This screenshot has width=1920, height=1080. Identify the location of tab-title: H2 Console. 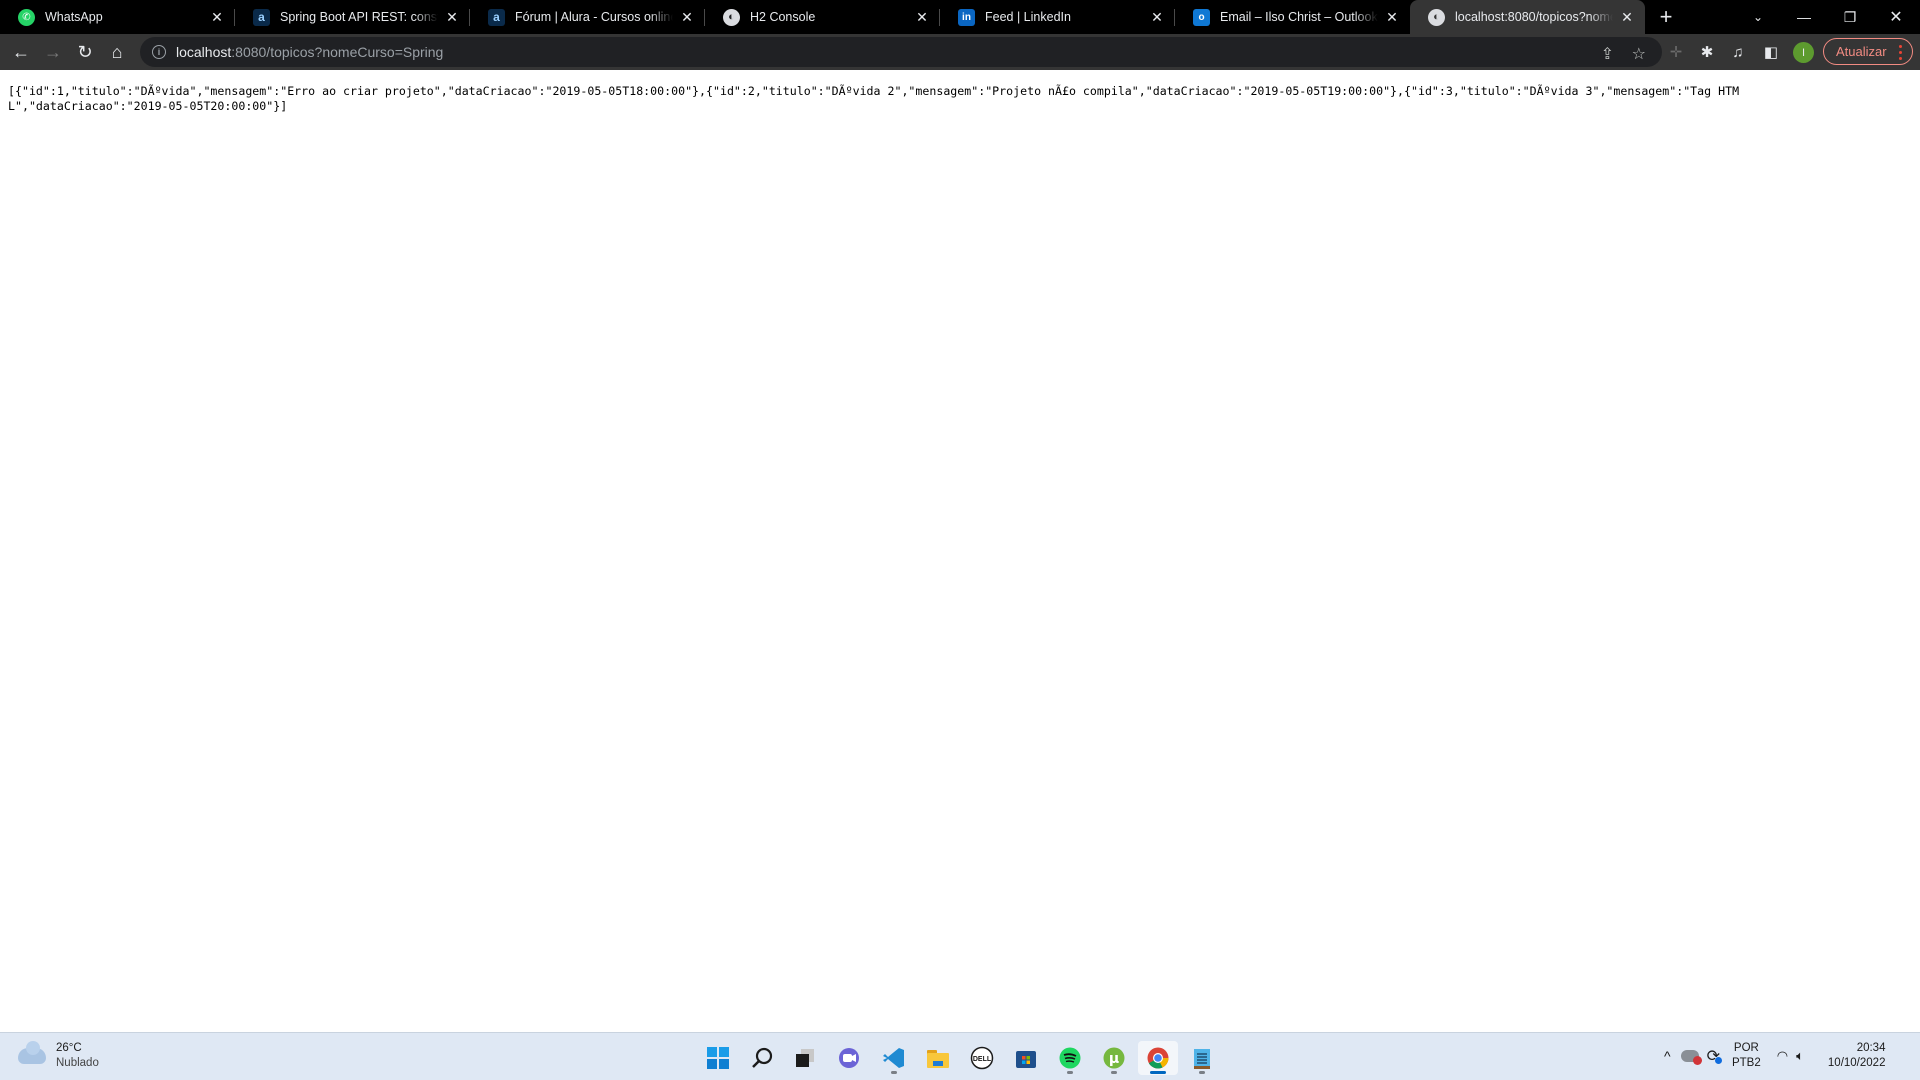
(783, 17).